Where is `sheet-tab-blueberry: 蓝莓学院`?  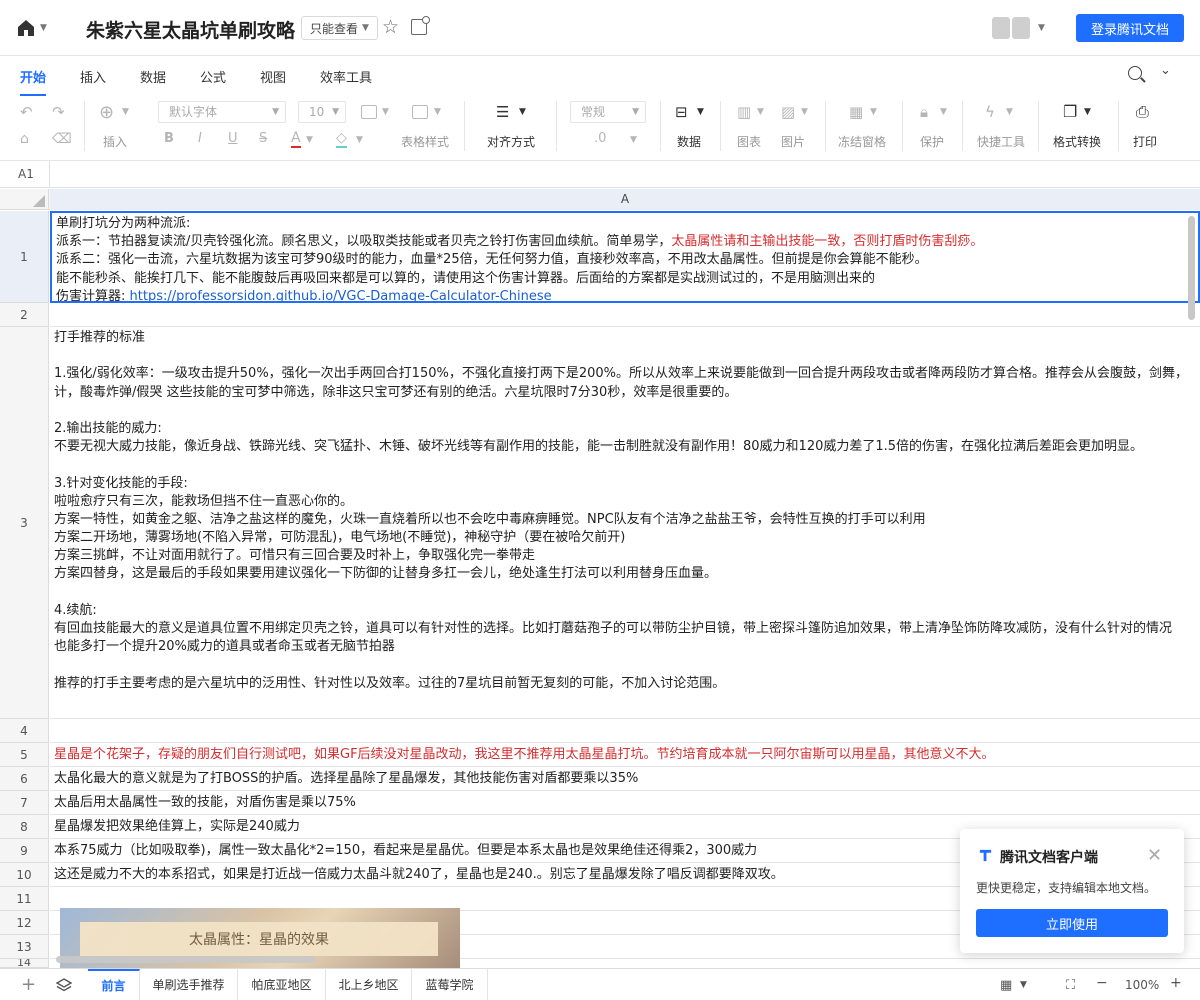
sheet-tab-blueberry: 蓝莓学院 is located at coordinates (450, 984).